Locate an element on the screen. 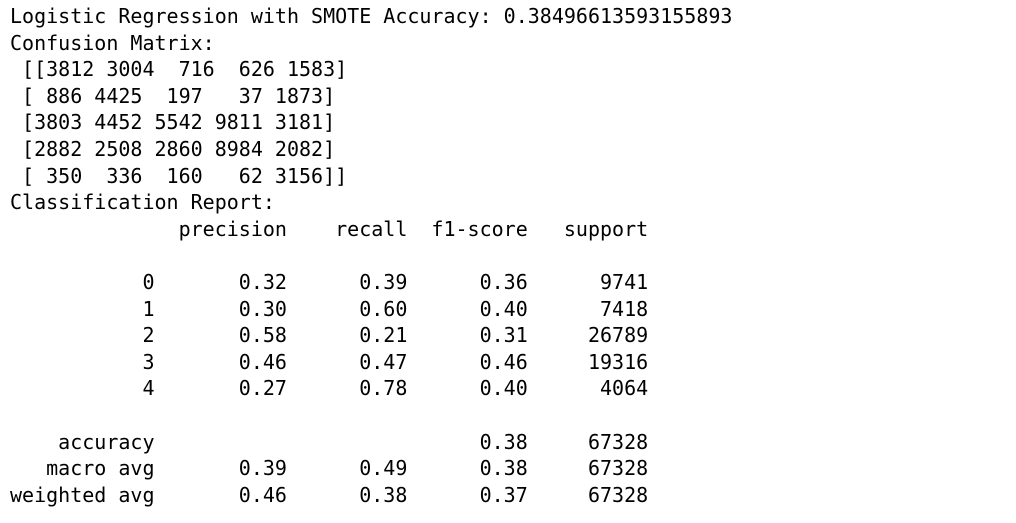 This screenshot has width=1016, height=523. report-class-row: 1 0.30 0.60 0.40 7418 is located at coordinates (329, 308).